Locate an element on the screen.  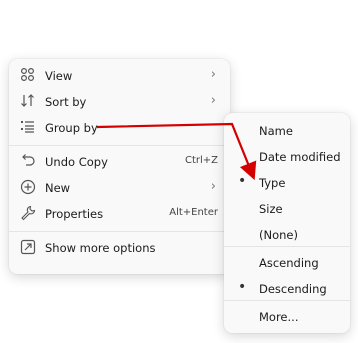
add-circle-icon is located at coordinates (28, 187).